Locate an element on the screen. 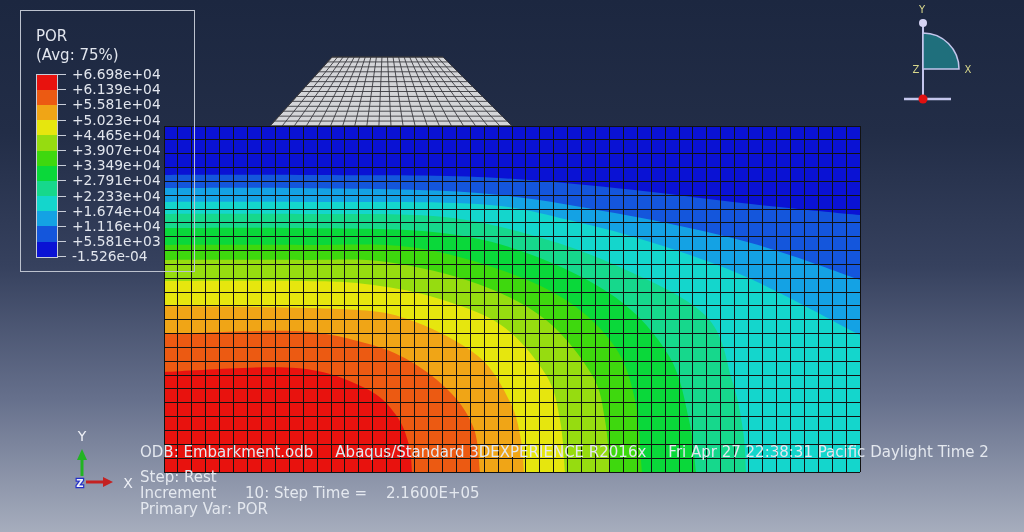  legend-value: +6.139e+04 is located at coordinates (116, 90).